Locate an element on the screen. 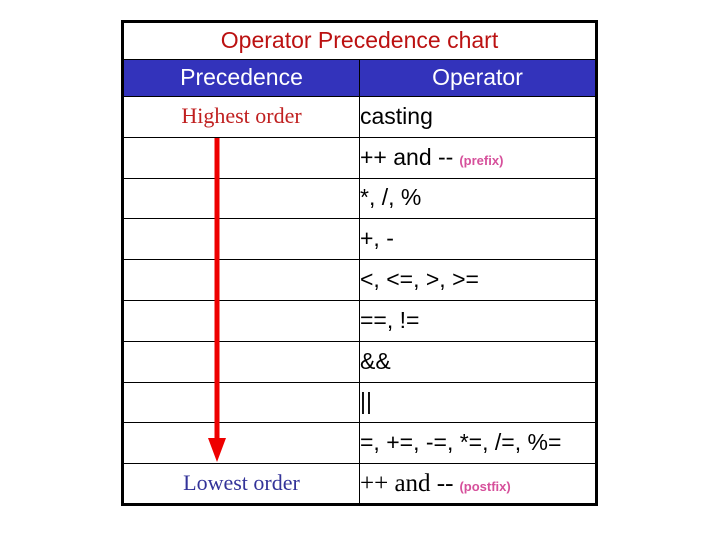 Image resolution: width=720 pixels, height=540 pixels. header-cell-operator: Operator is located at coordinates (478, 78).